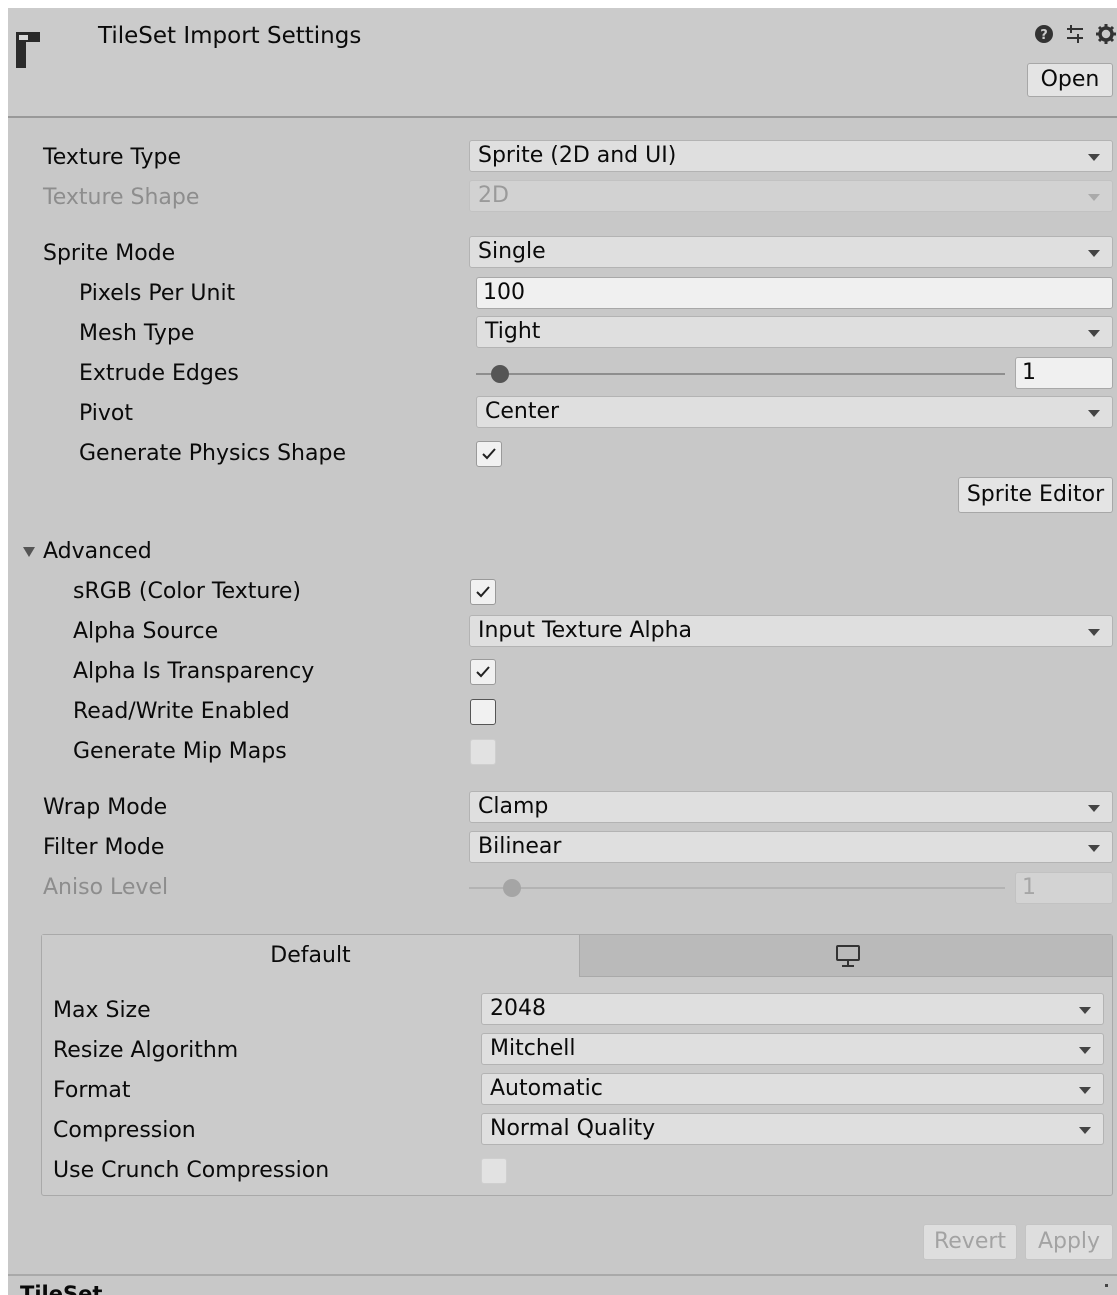 The image size is (1117, 1295). What do you see at coordinates (1064, 373) in the screenshot?
I see `extrude-edges-field: 1` at bounding box center [1064, 373].